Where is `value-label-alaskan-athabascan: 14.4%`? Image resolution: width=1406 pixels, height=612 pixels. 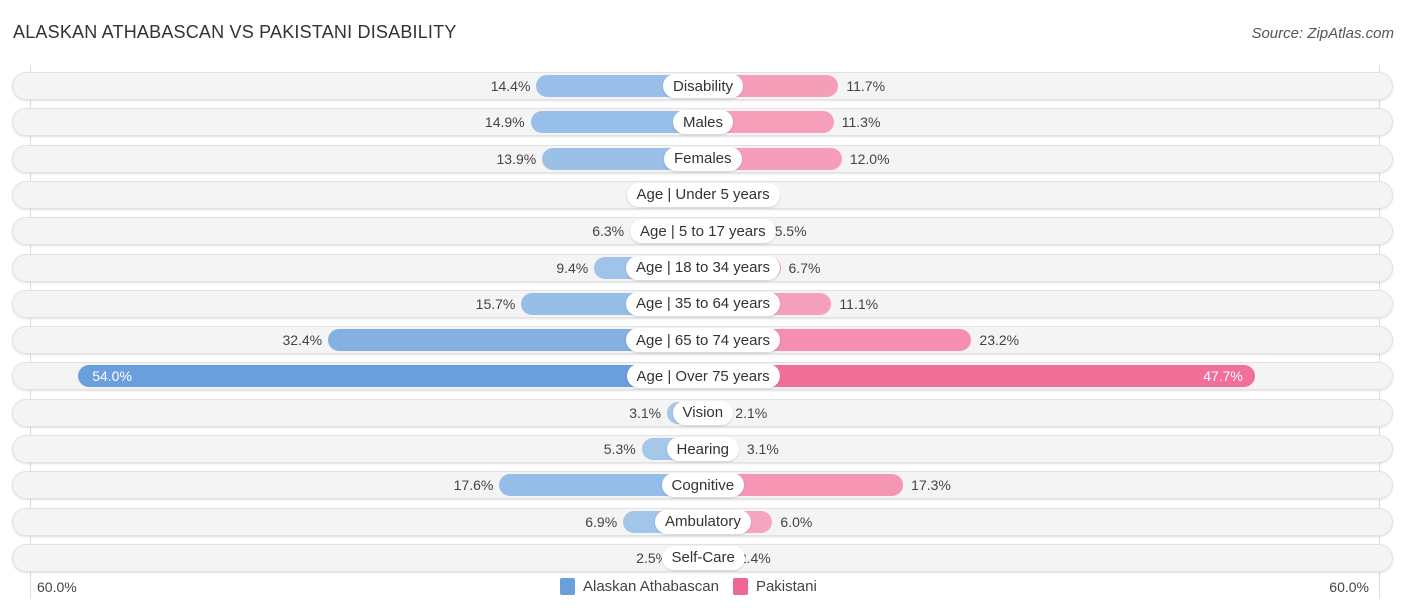
value-label-alaskan-athabascan: 14.4% is located at coordinates (510, 86).